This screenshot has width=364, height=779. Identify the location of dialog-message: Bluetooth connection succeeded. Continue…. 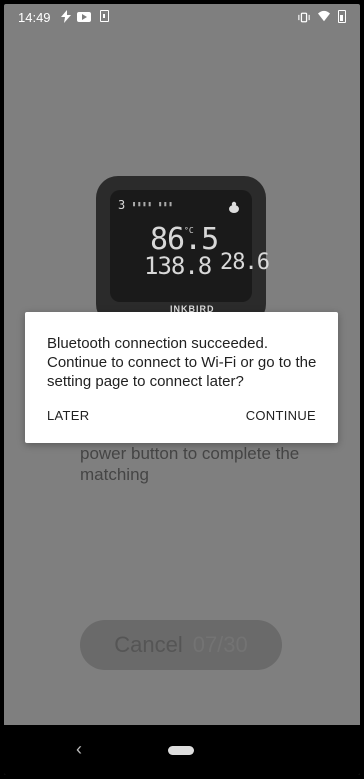
(182, 362).